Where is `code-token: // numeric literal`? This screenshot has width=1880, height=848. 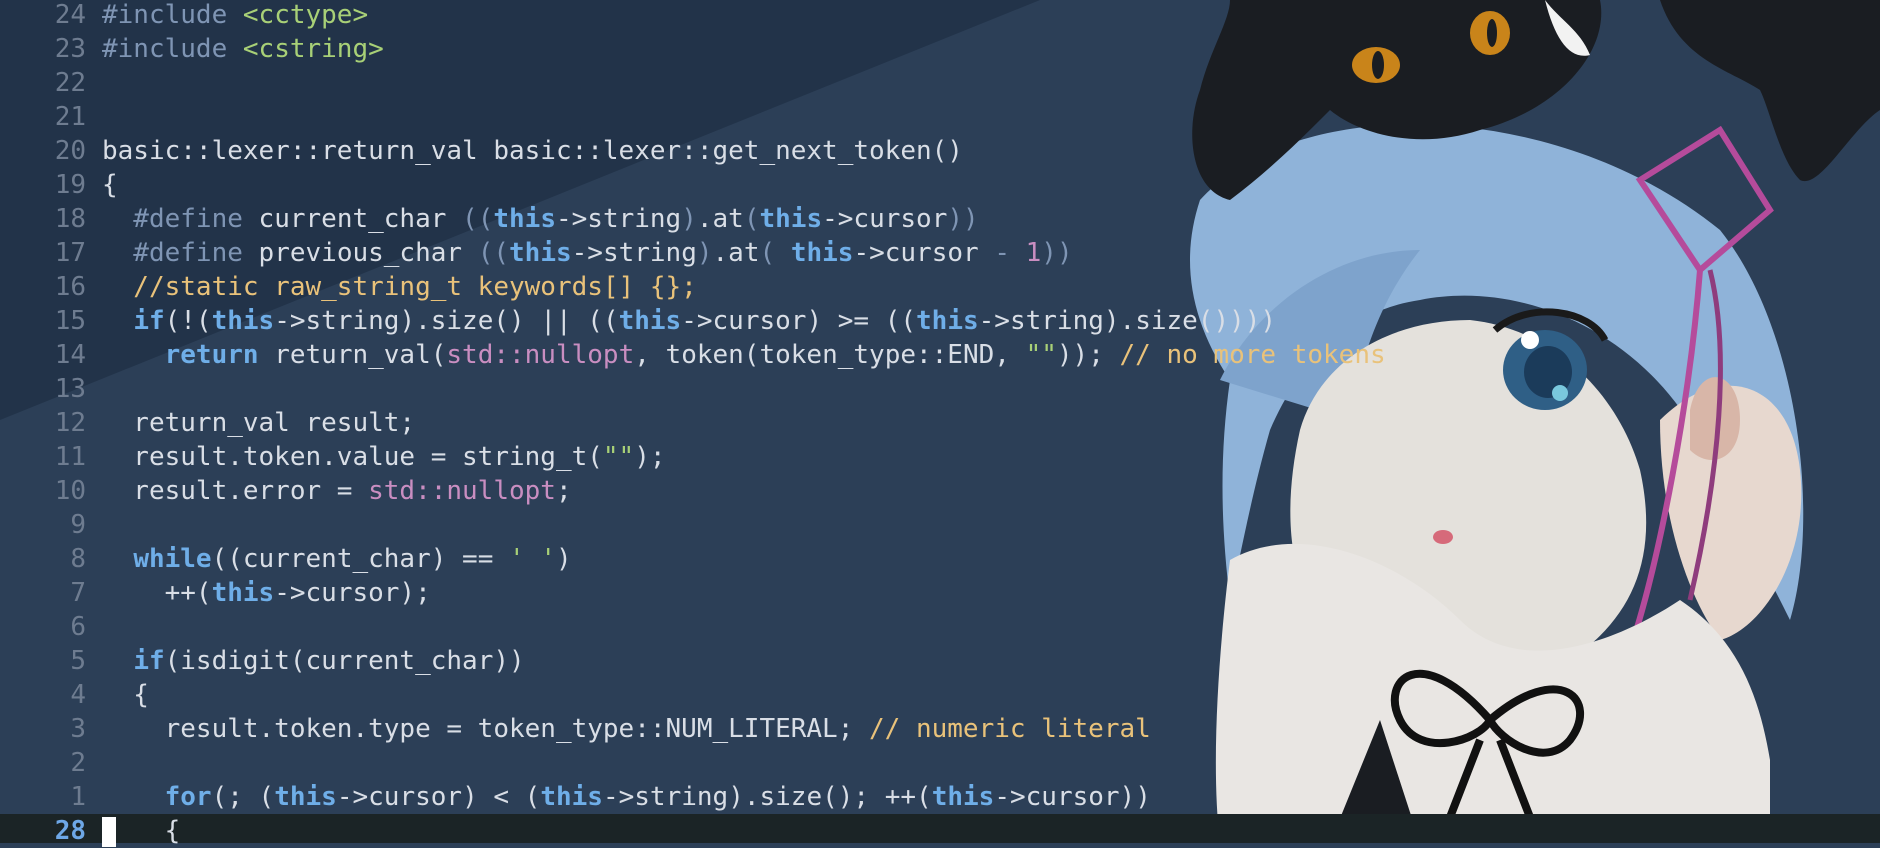
code-token: // numeric literal is located at coordinates (1010, 729).